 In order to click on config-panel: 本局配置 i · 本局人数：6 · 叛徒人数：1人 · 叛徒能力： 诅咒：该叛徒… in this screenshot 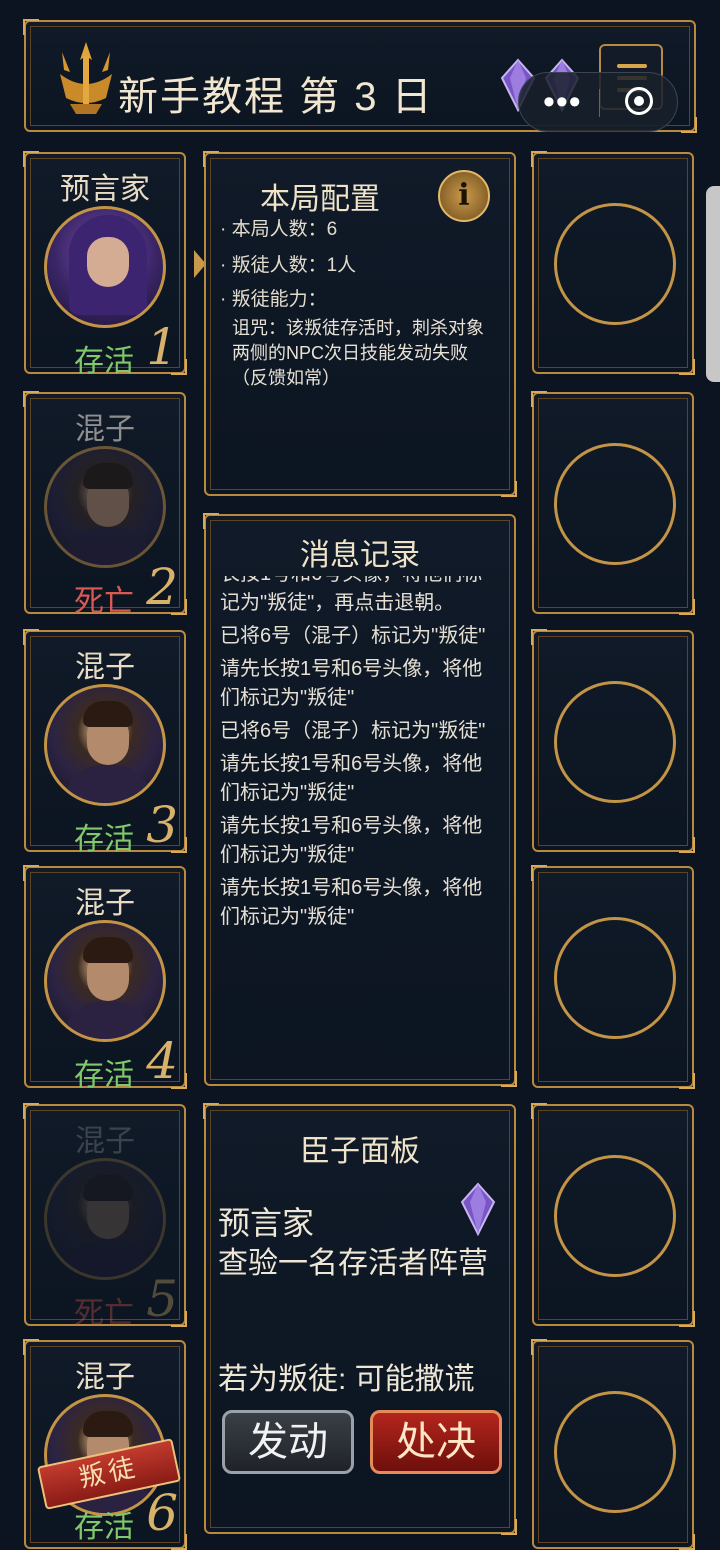, I will do `click(360, 324)`.